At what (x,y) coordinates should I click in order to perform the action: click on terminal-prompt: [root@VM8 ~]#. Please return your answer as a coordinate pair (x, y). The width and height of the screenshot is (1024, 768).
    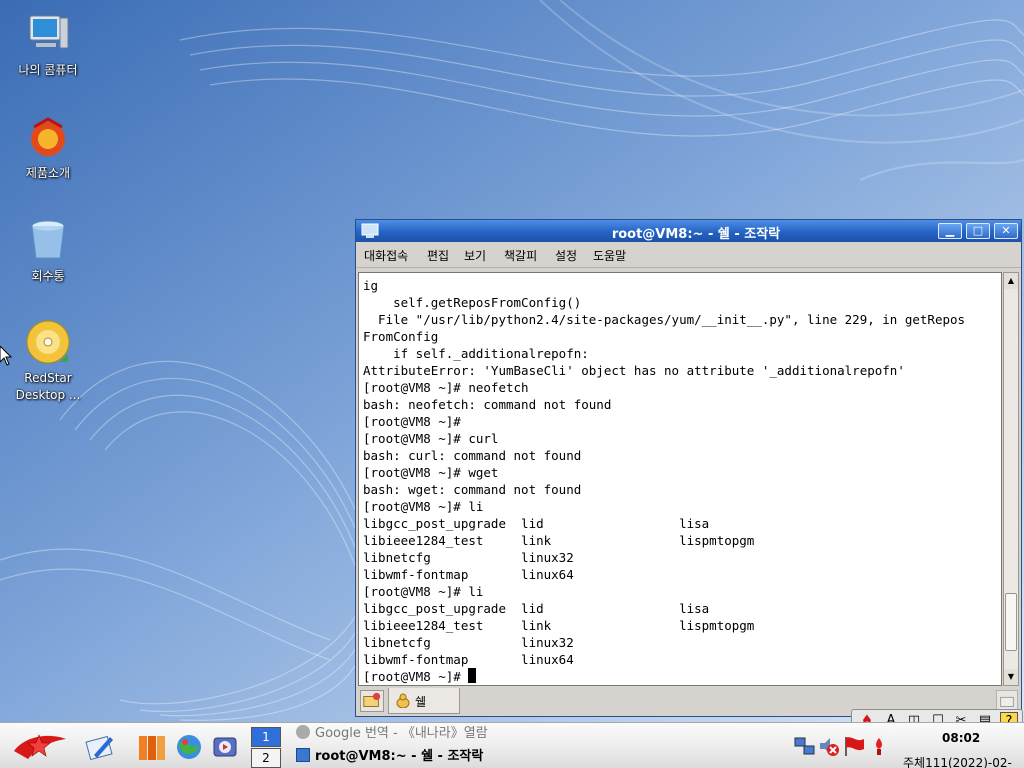
    Looking at the image, I should click on (416, 676).